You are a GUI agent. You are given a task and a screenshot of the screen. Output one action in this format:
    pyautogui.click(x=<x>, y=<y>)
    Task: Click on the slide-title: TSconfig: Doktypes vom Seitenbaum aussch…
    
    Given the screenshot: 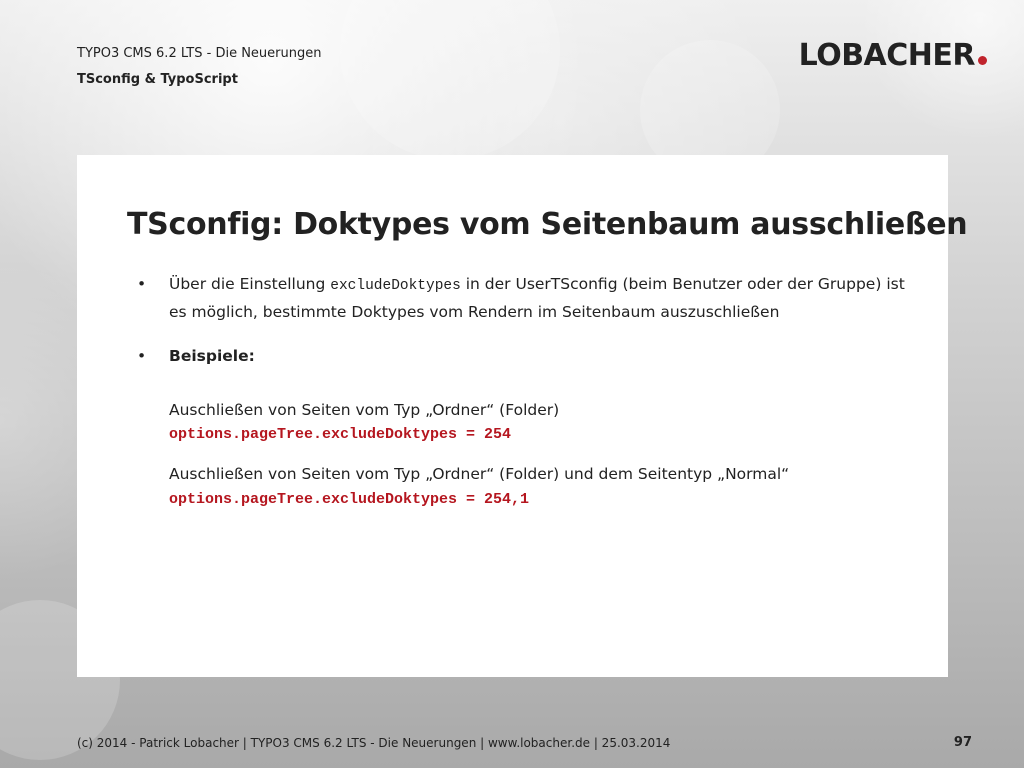 What is the action you would take?
    pyautogui.click(x=547, y=224)
    